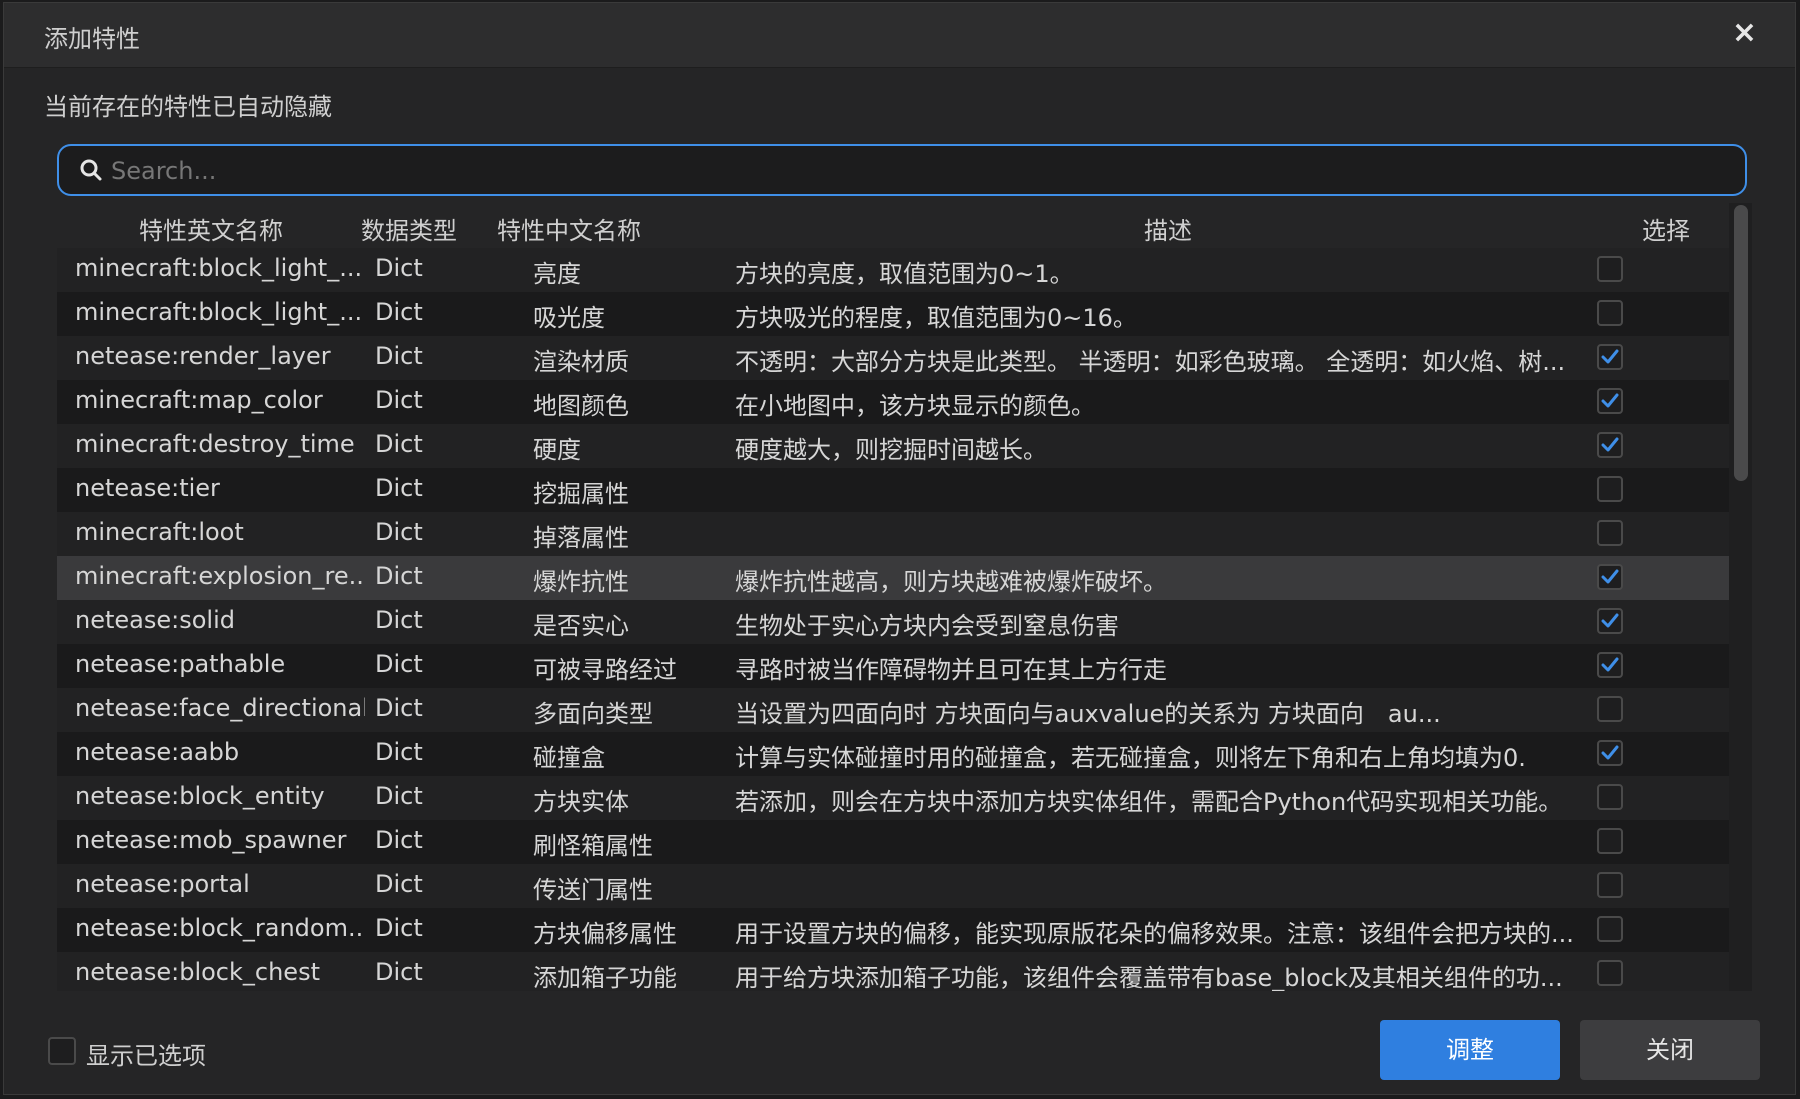 This screenshot has height=1099, width=1800. Describe the element at coordinates (911, 171) in the screenshot. I see `search-input` at that location.